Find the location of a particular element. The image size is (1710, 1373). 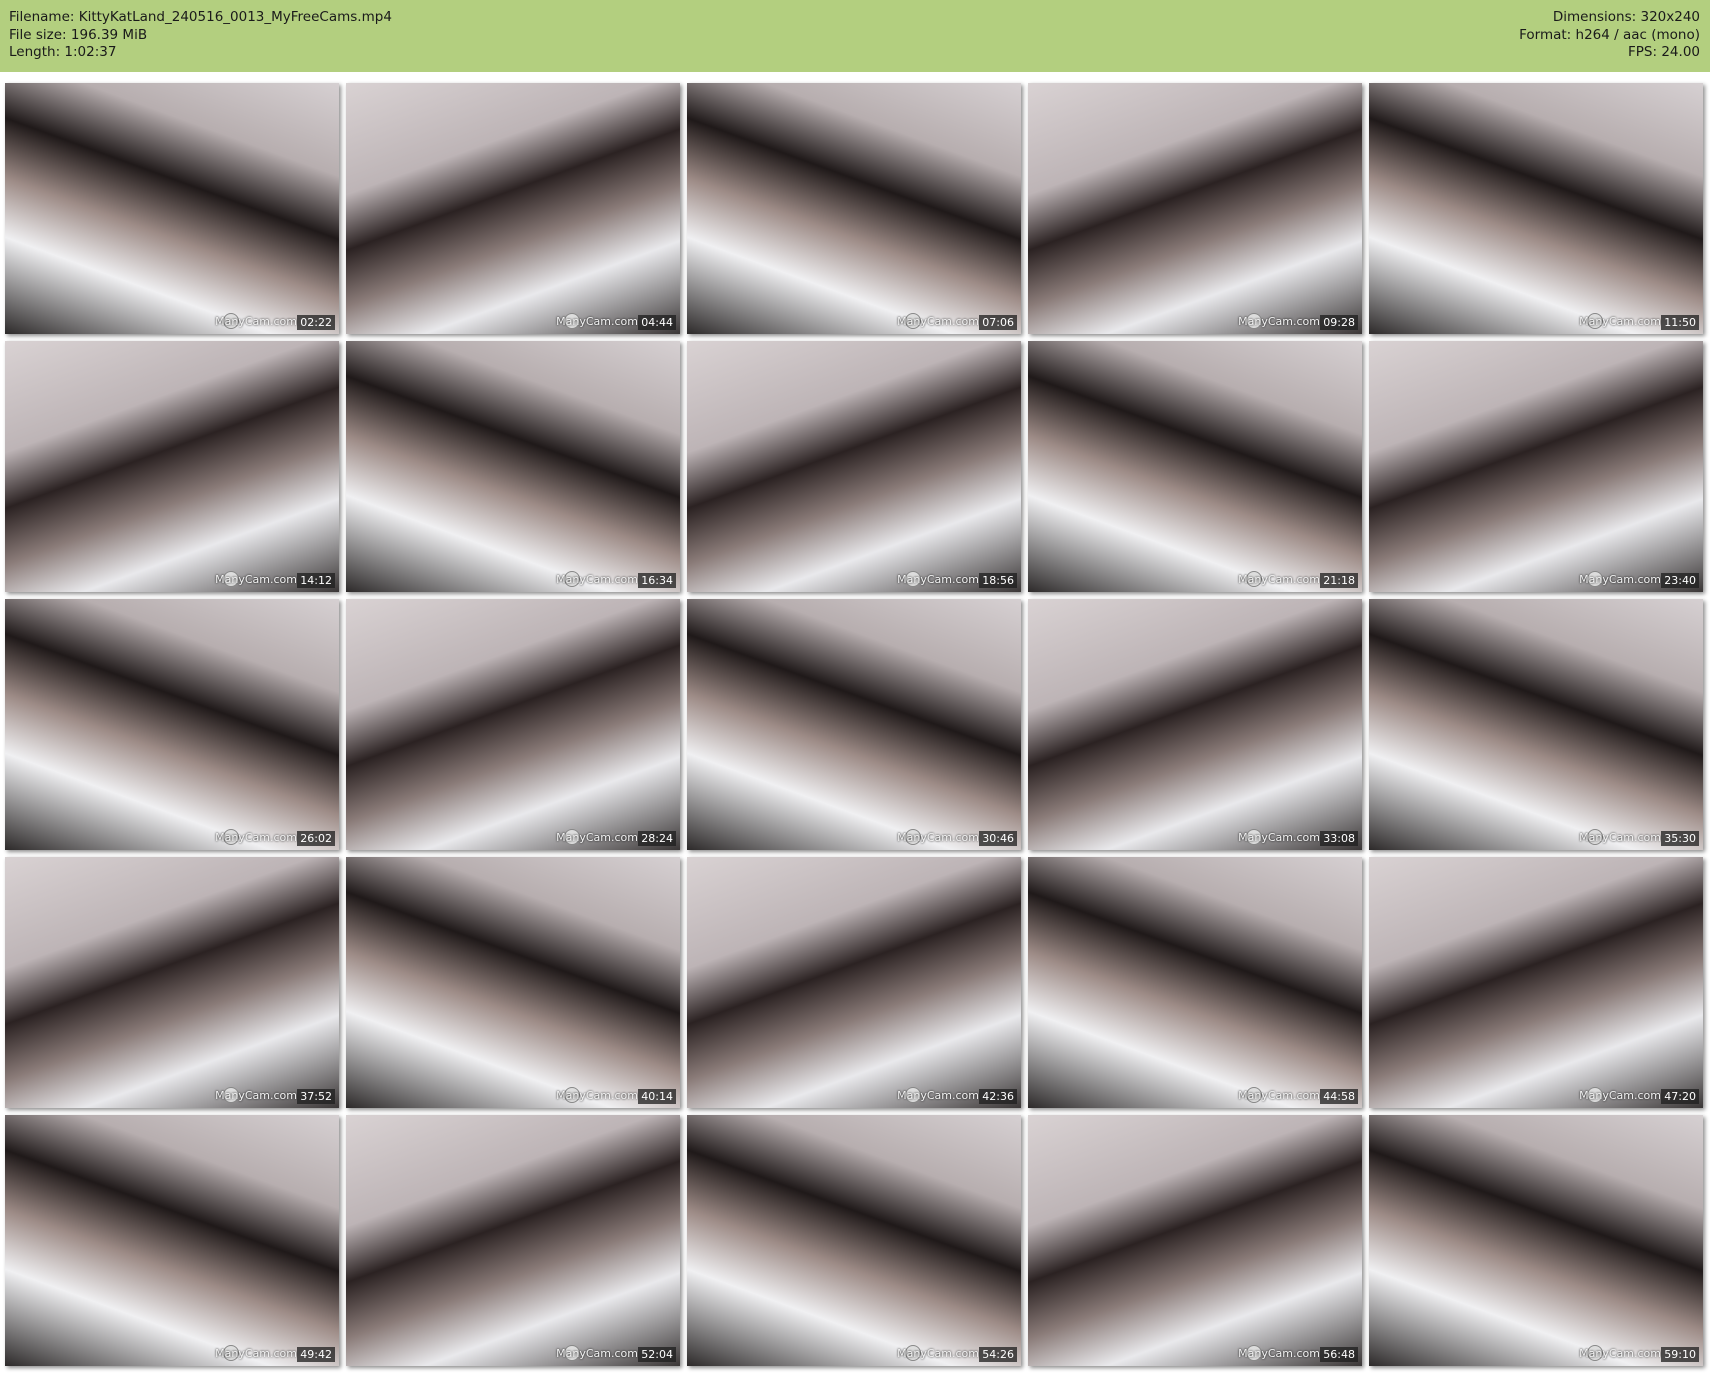

timestamp-badge: 18:56 is located at coordinates (998, 580).